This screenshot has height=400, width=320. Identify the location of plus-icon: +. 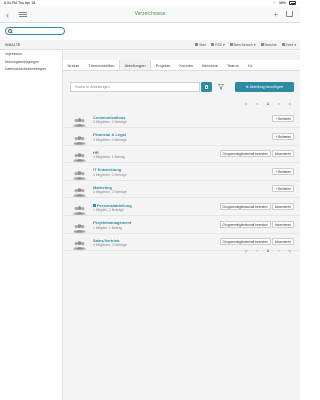
(275, 14).